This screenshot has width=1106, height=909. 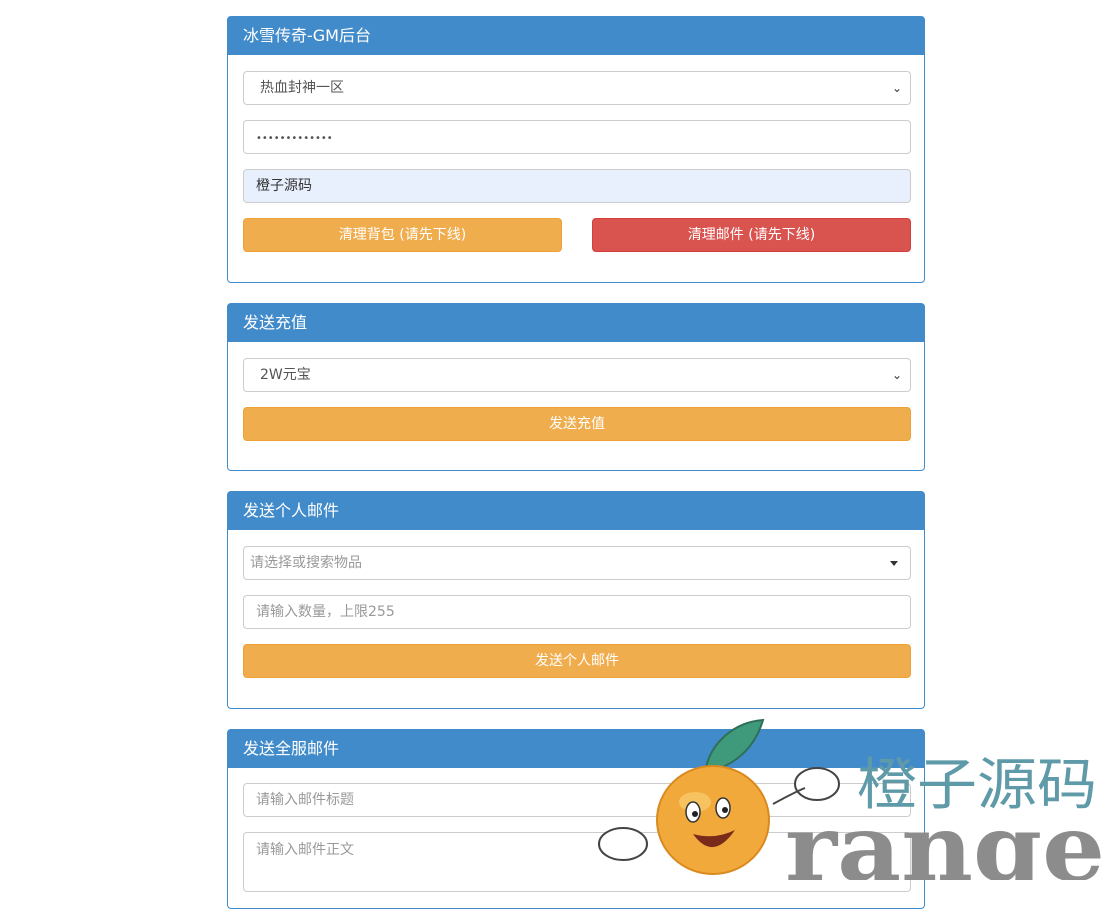 What do you see at coordinates (305, 850) in the screenshot?
I see `mail-body-placeholder: 请输入邮件正文` at bounding box center [305, 850].